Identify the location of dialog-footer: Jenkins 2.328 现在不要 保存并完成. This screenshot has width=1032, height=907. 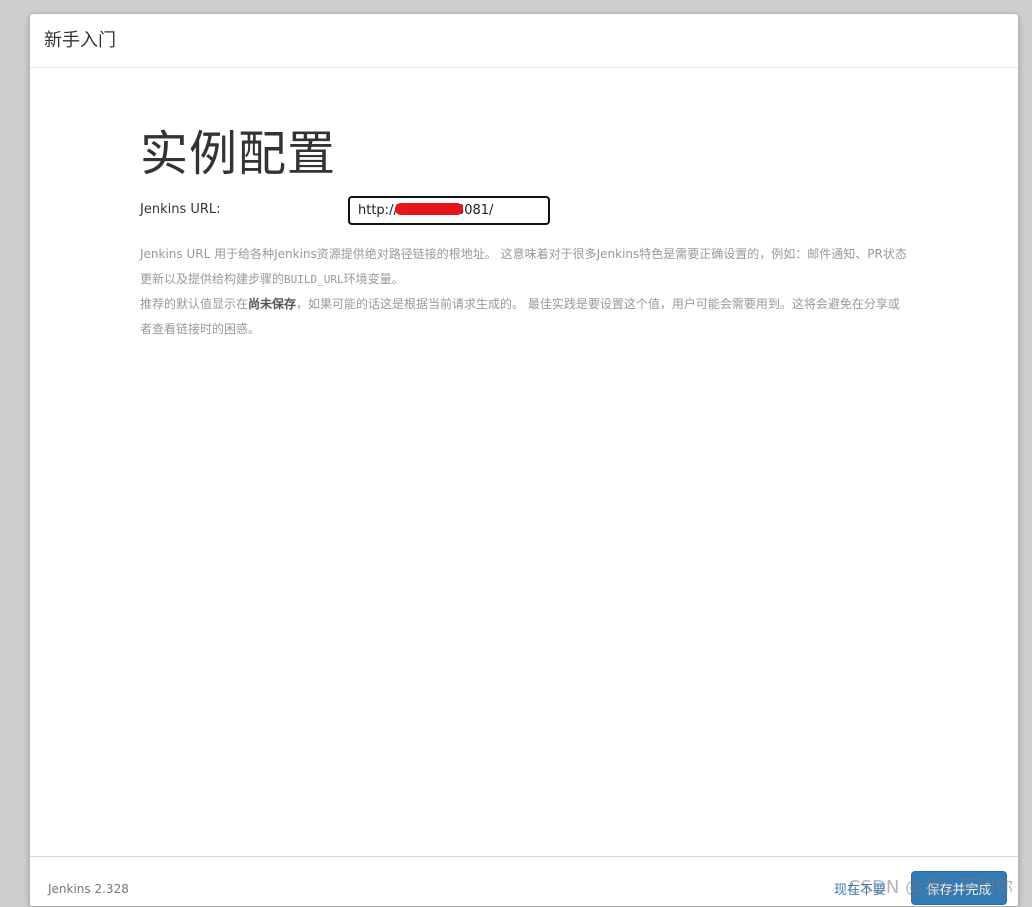
(524, 881).